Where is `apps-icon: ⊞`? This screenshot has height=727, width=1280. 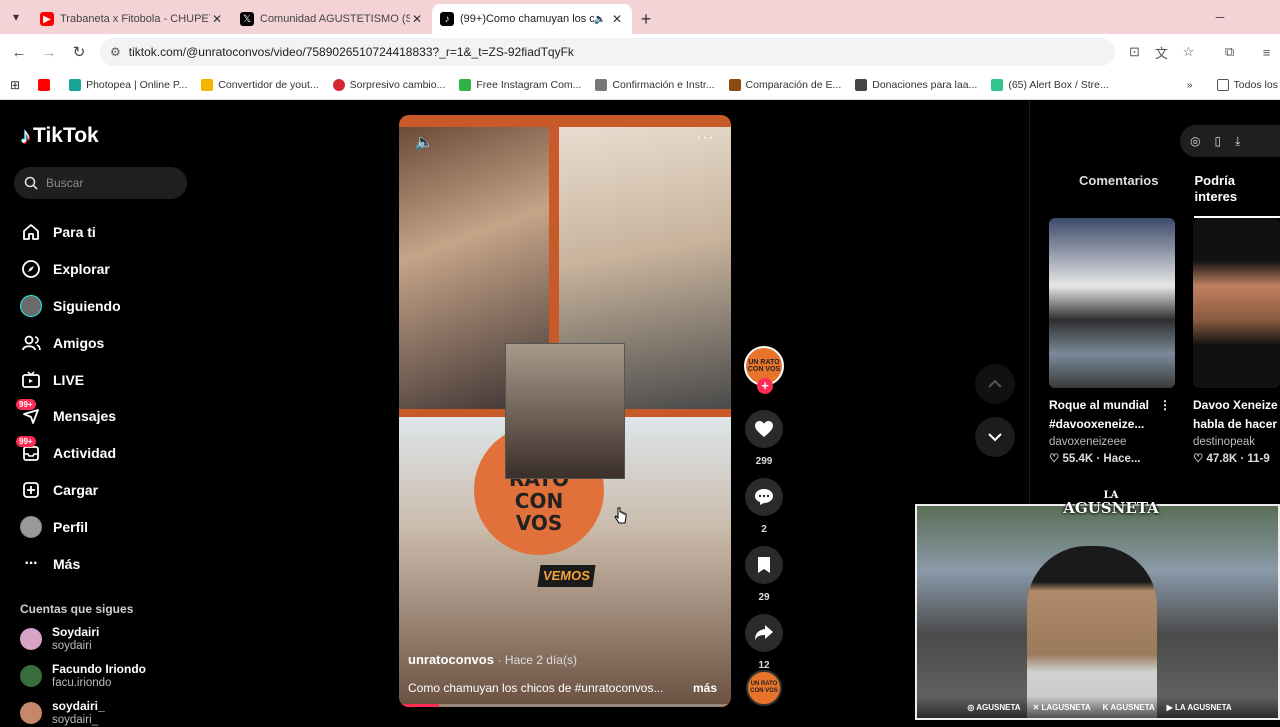
apps-icon: ⊞ is located at coordinates (15, 85).